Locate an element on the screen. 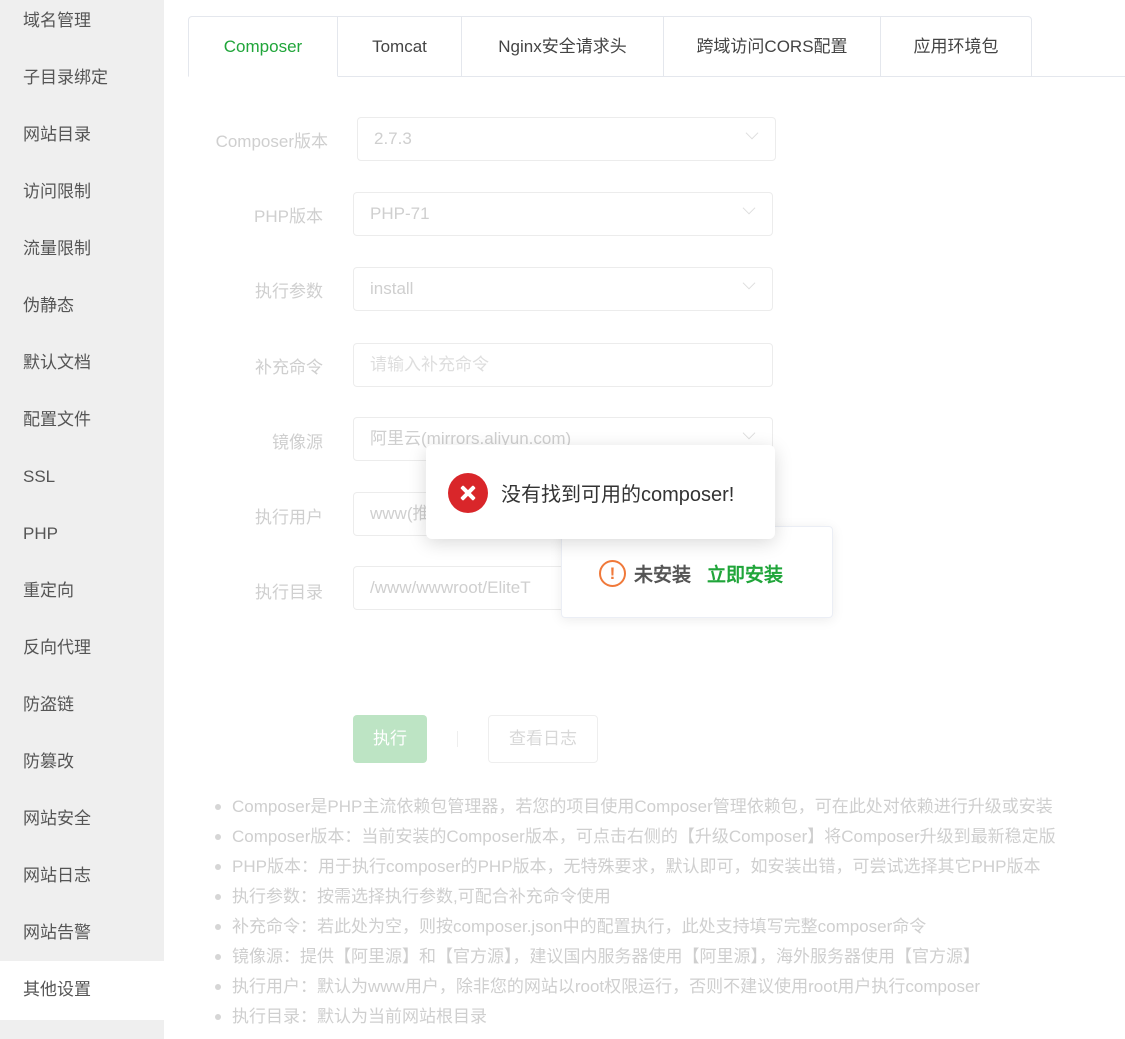 This screenshot has width=1125, height=1039. error-circle-icon is located at coordinates (468, 493).